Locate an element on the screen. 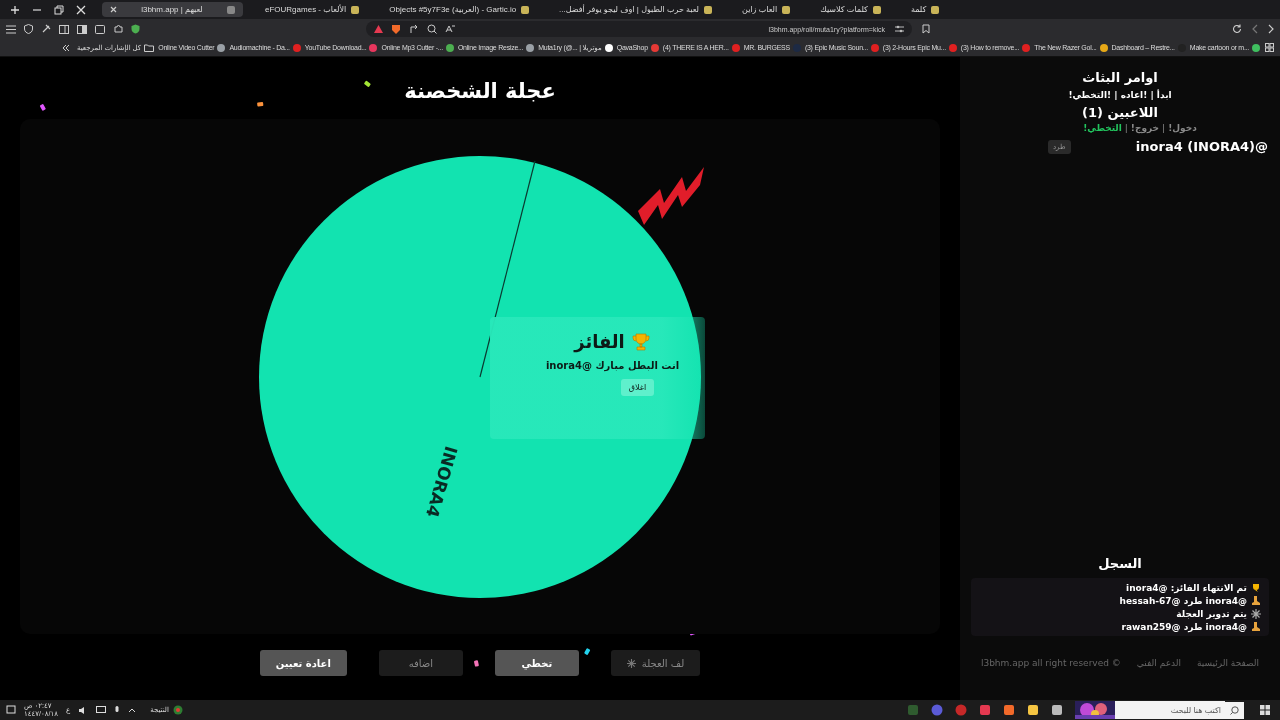 The width and height of the screenshot is (1280, 720). sidebar-heading: اوامر البثاث is located at coordinates (1120, 77).